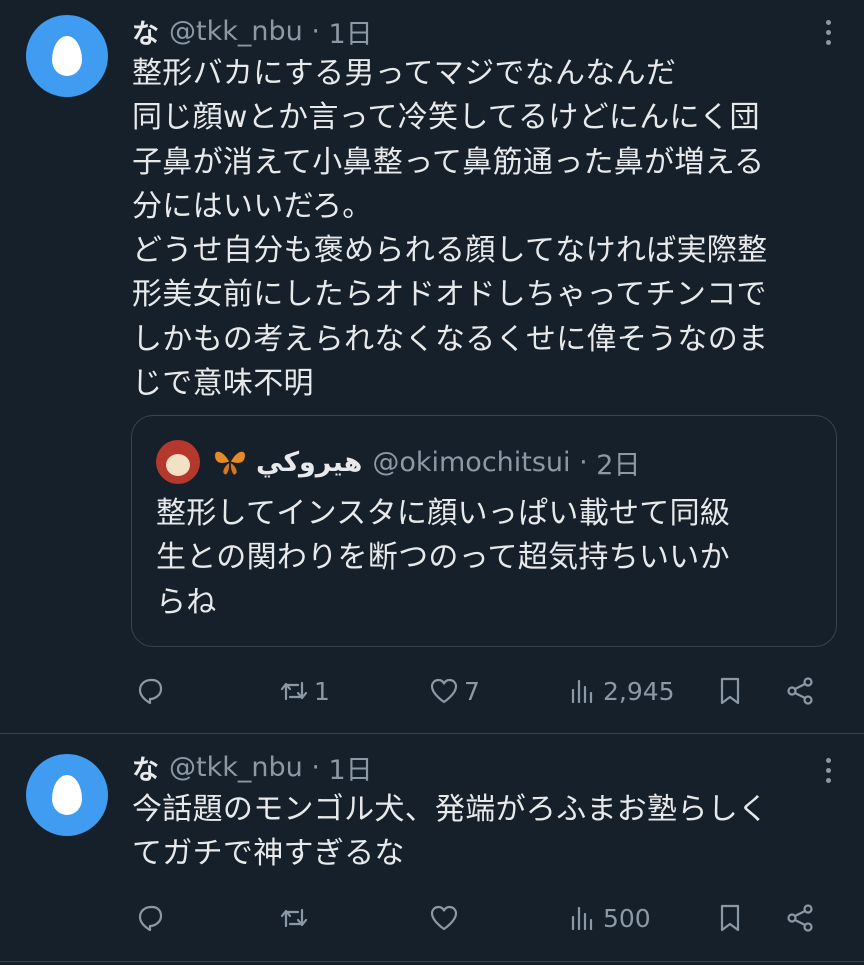 The width and height of the screenshot is (864, 965). Describe the element at coordinates (471, 462) in the screenshot. I see `quoted-handle: @okimochitsui` at that location.